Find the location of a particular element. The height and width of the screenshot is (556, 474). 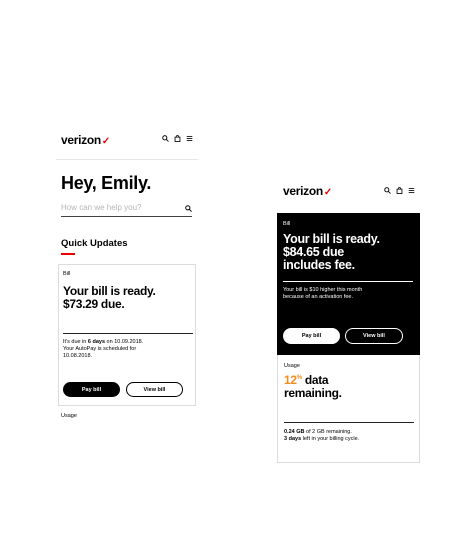

days-left: 3 days is located at coordinates (293, 439).